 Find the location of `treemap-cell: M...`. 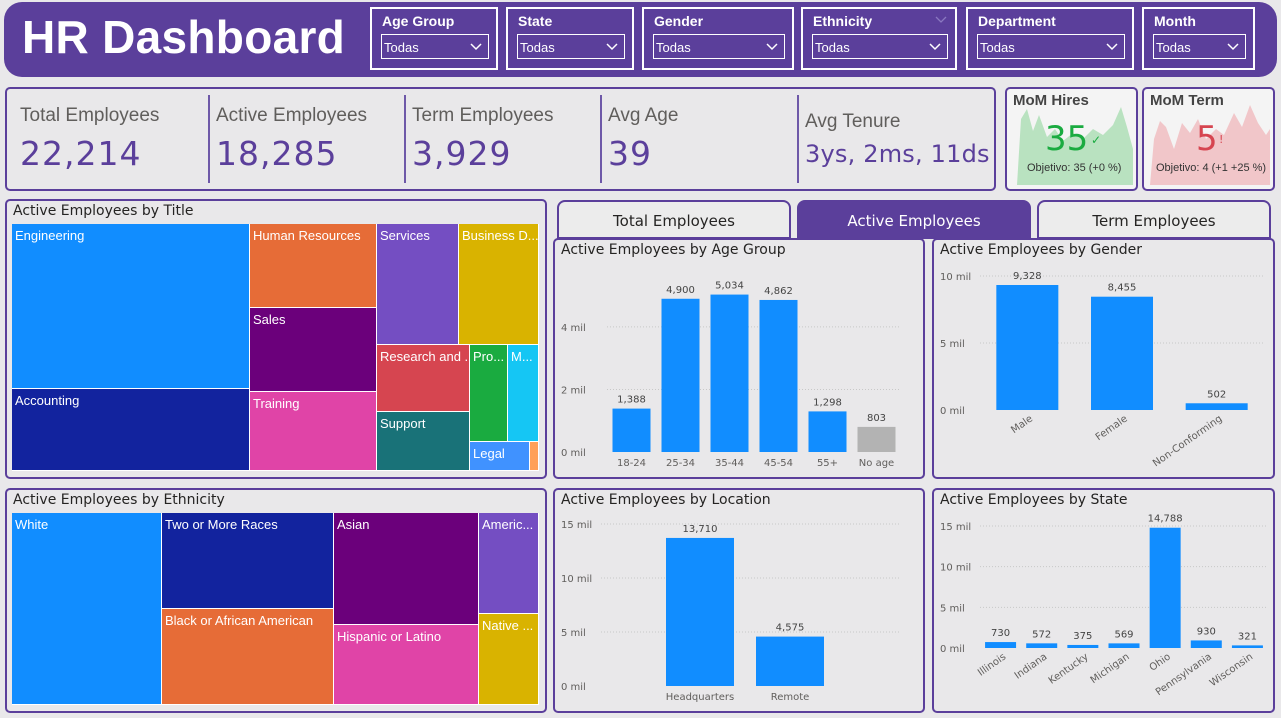

treemap-cell: M... is located at coordinates (523, 393).